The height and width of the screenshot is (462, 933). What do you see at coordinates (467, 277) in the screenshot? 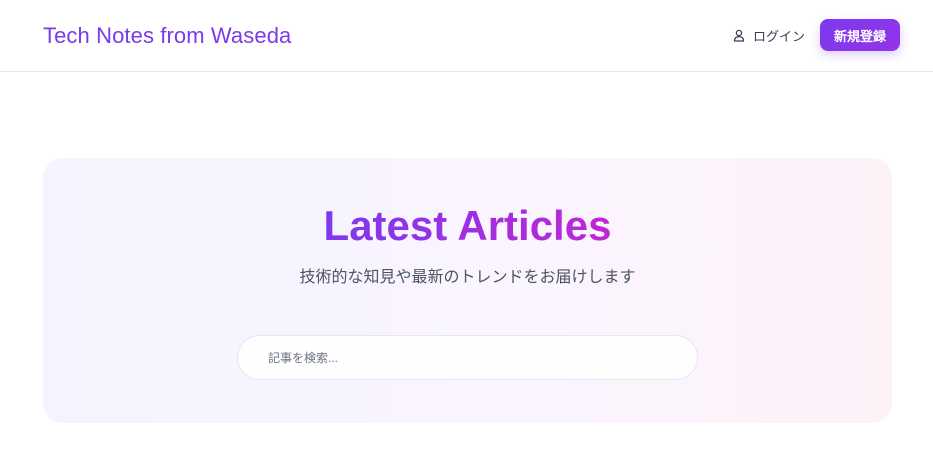
I see `hero-subtitle: 技術的な知見や最新のトレンドをお届けします` at bounding box center [467, 277].